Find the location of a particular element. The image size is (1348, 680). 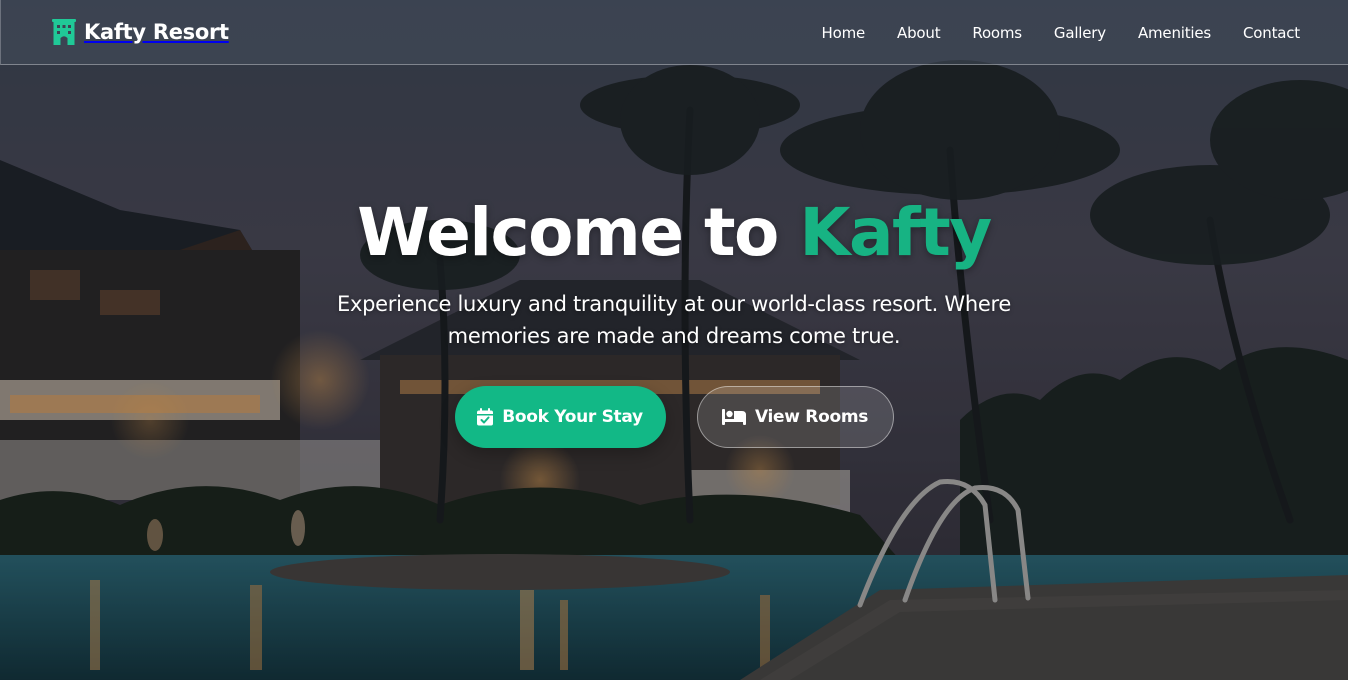

nav-link-gallery: Gallery is located at coordinates (1080, 33).